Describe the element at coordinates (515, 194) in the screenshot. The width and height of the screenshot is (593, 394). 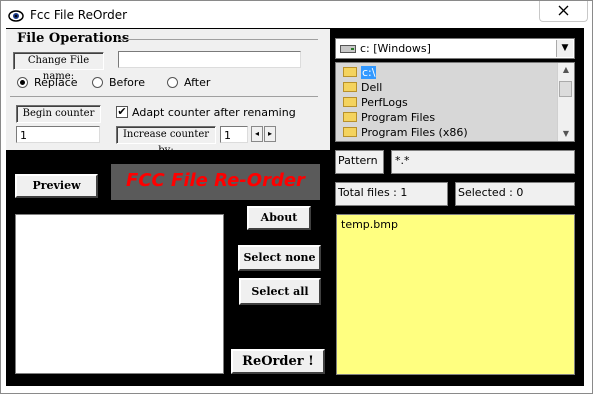
I see `selected-count: Selected : 0` at that location.